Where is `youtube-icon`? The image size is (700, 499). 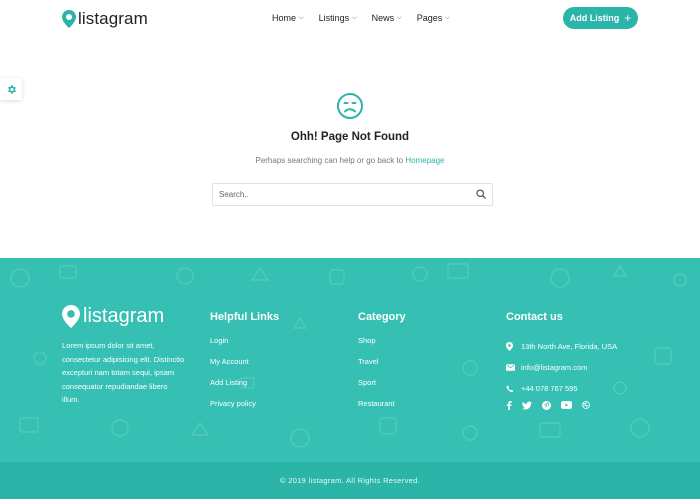
youtube-icon is located at coordinates (566, 405).